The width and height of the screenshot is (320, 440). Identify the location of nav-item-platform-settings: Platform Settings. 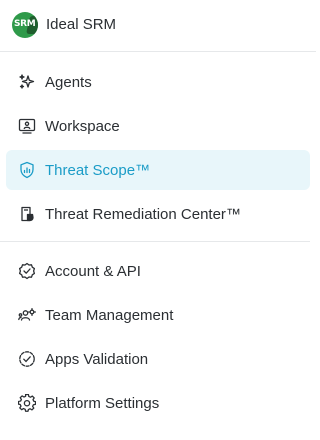
(158, 403).